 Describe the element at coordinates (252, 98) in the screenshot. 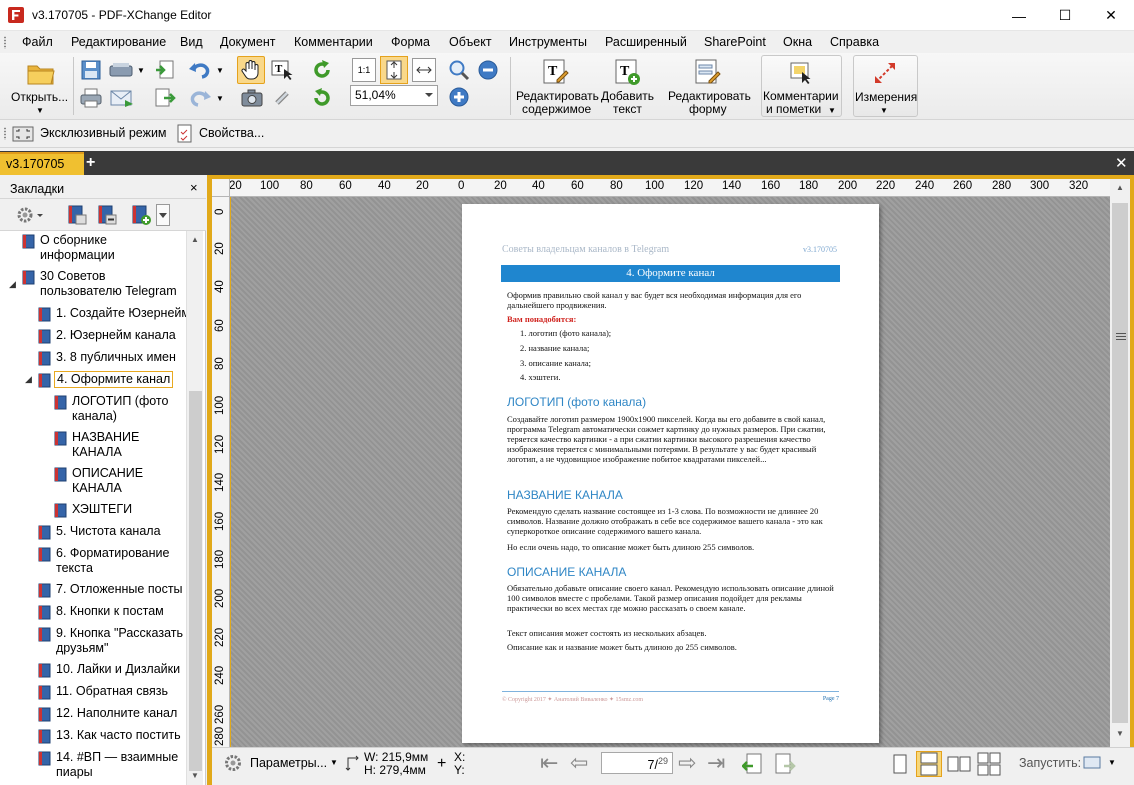

I see `snapshot-icon` at that location.